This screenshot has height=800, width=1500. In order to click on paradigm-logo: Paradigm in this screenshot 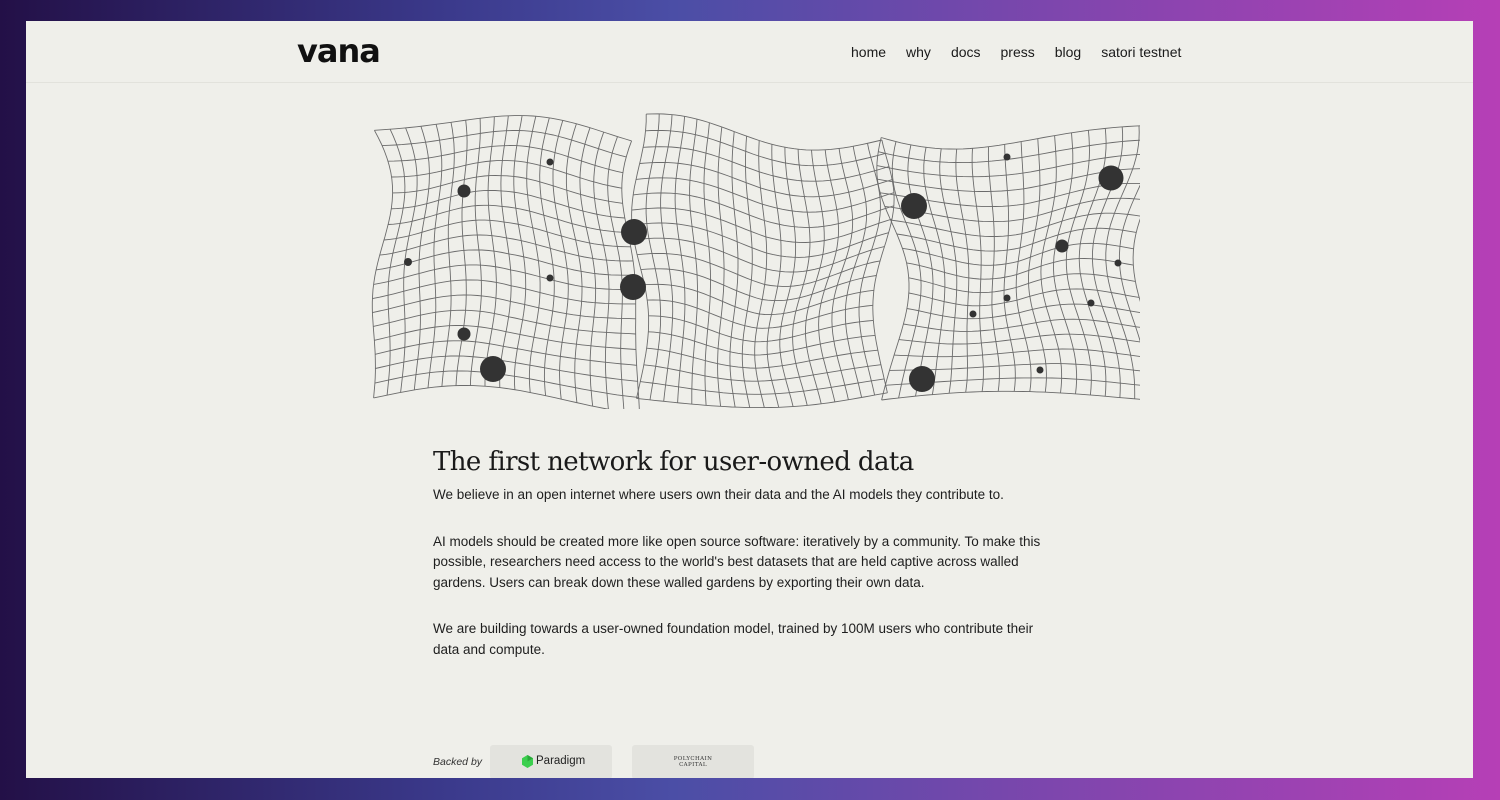, I will do `click(553, 761)`.